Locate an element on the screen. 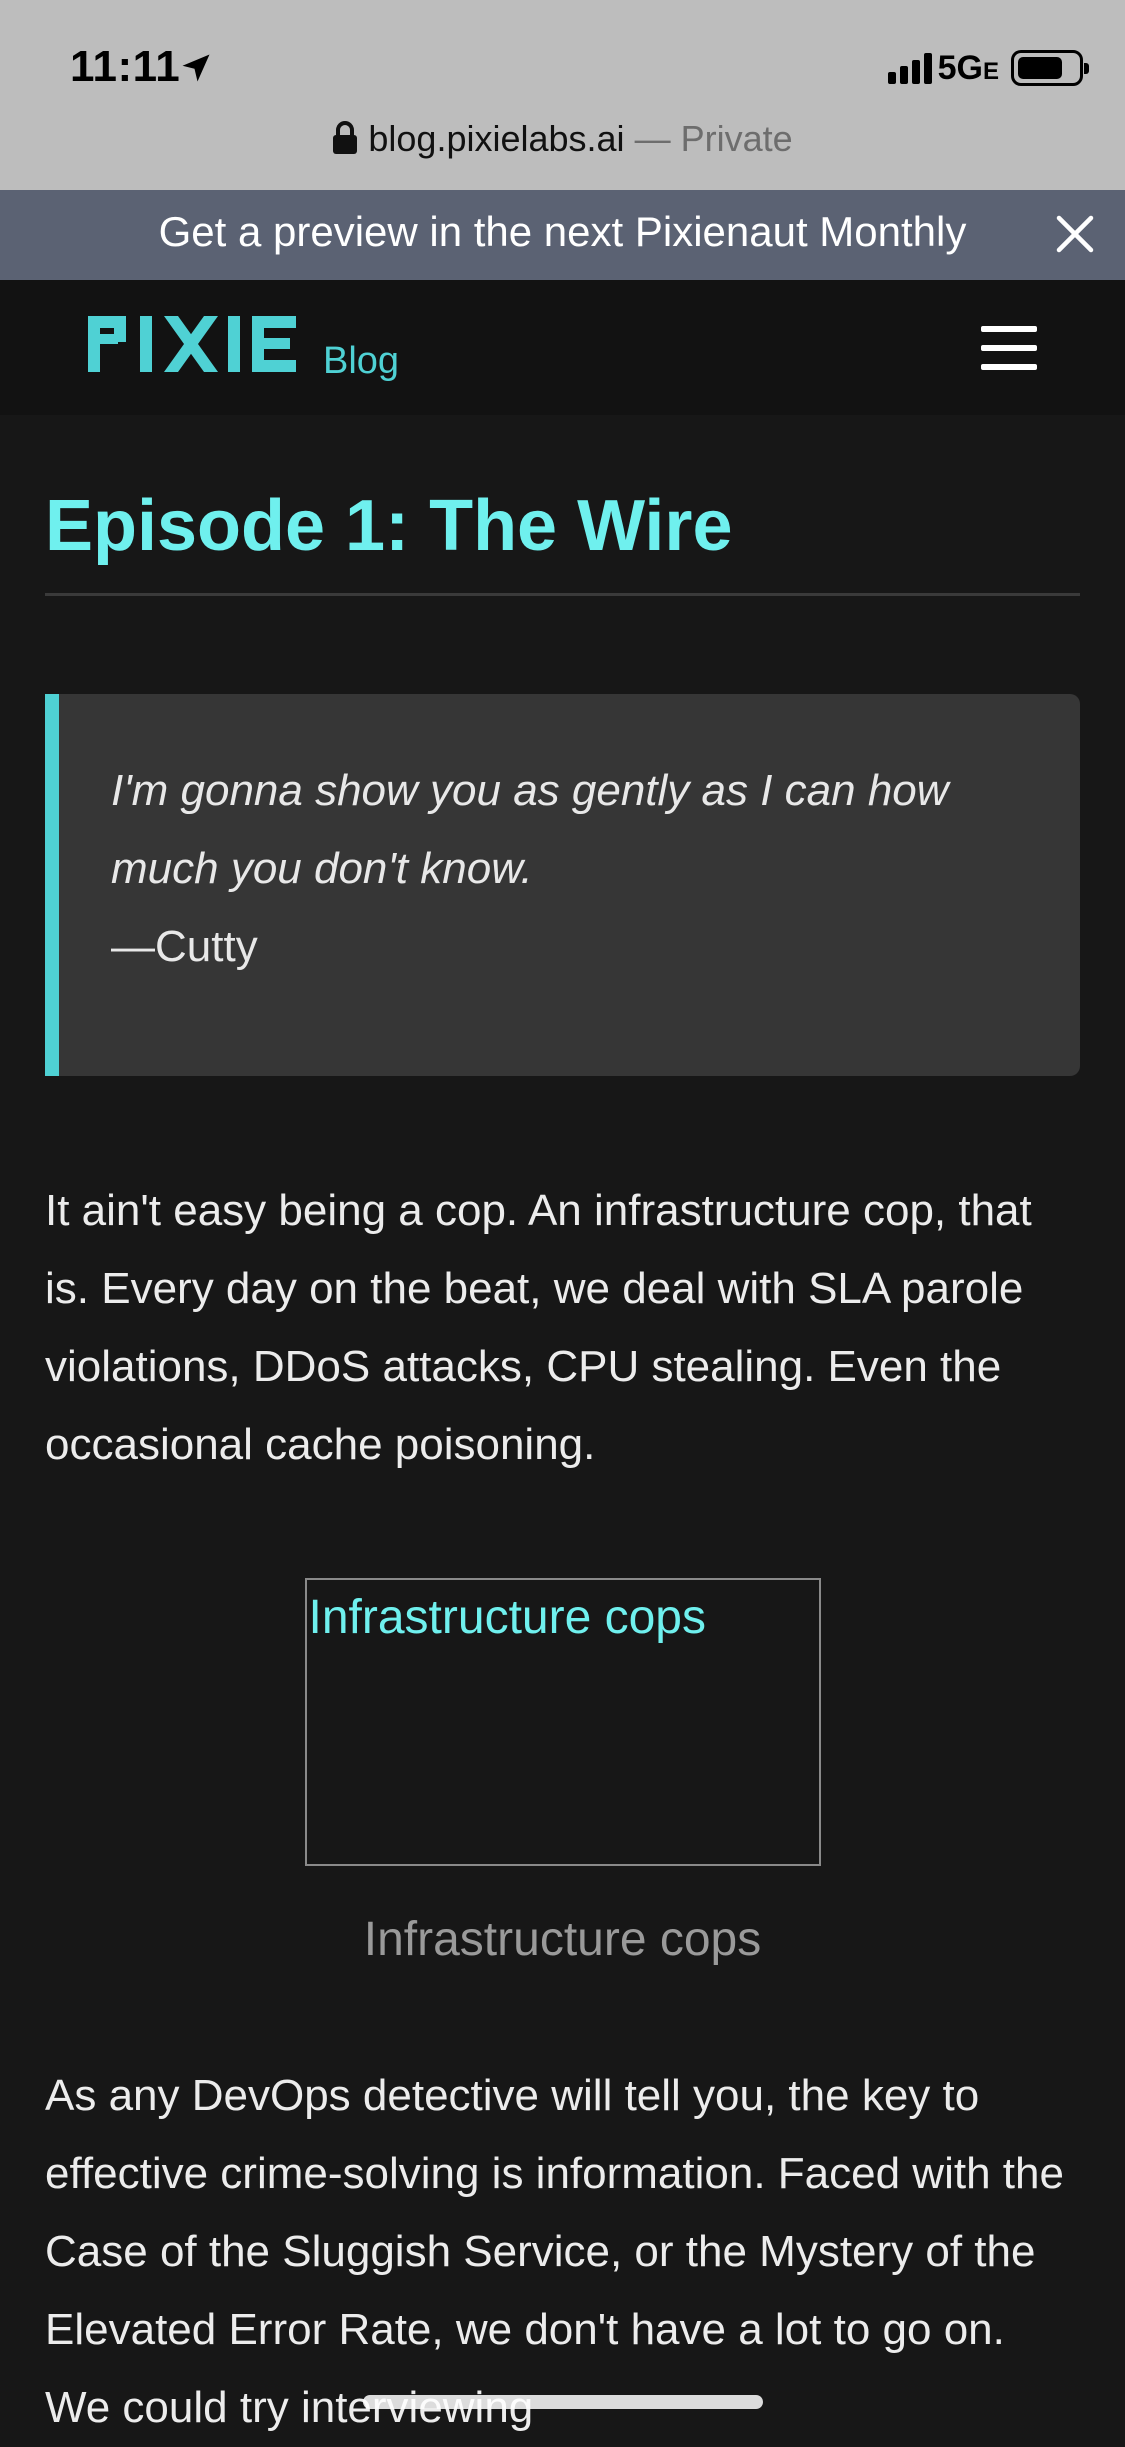 The width and height of the screenshot is (1125, 2447). status-time: 11:11 is located at coordinates (125, 66).